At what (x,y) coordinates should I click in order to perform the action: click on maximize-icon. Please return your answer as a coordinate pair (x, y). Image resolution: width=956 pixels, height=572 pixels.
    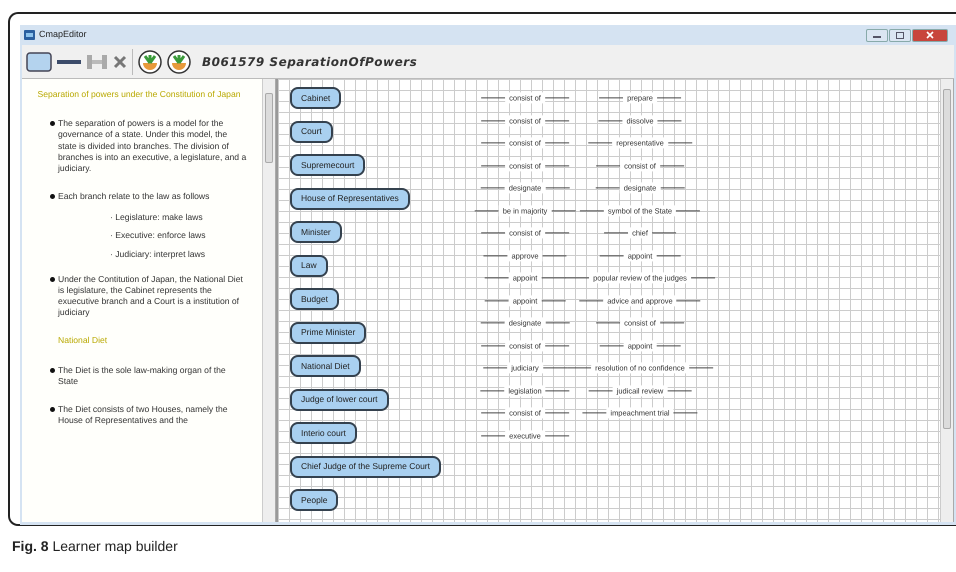
    Looking at the image, I should click on (900, 35).